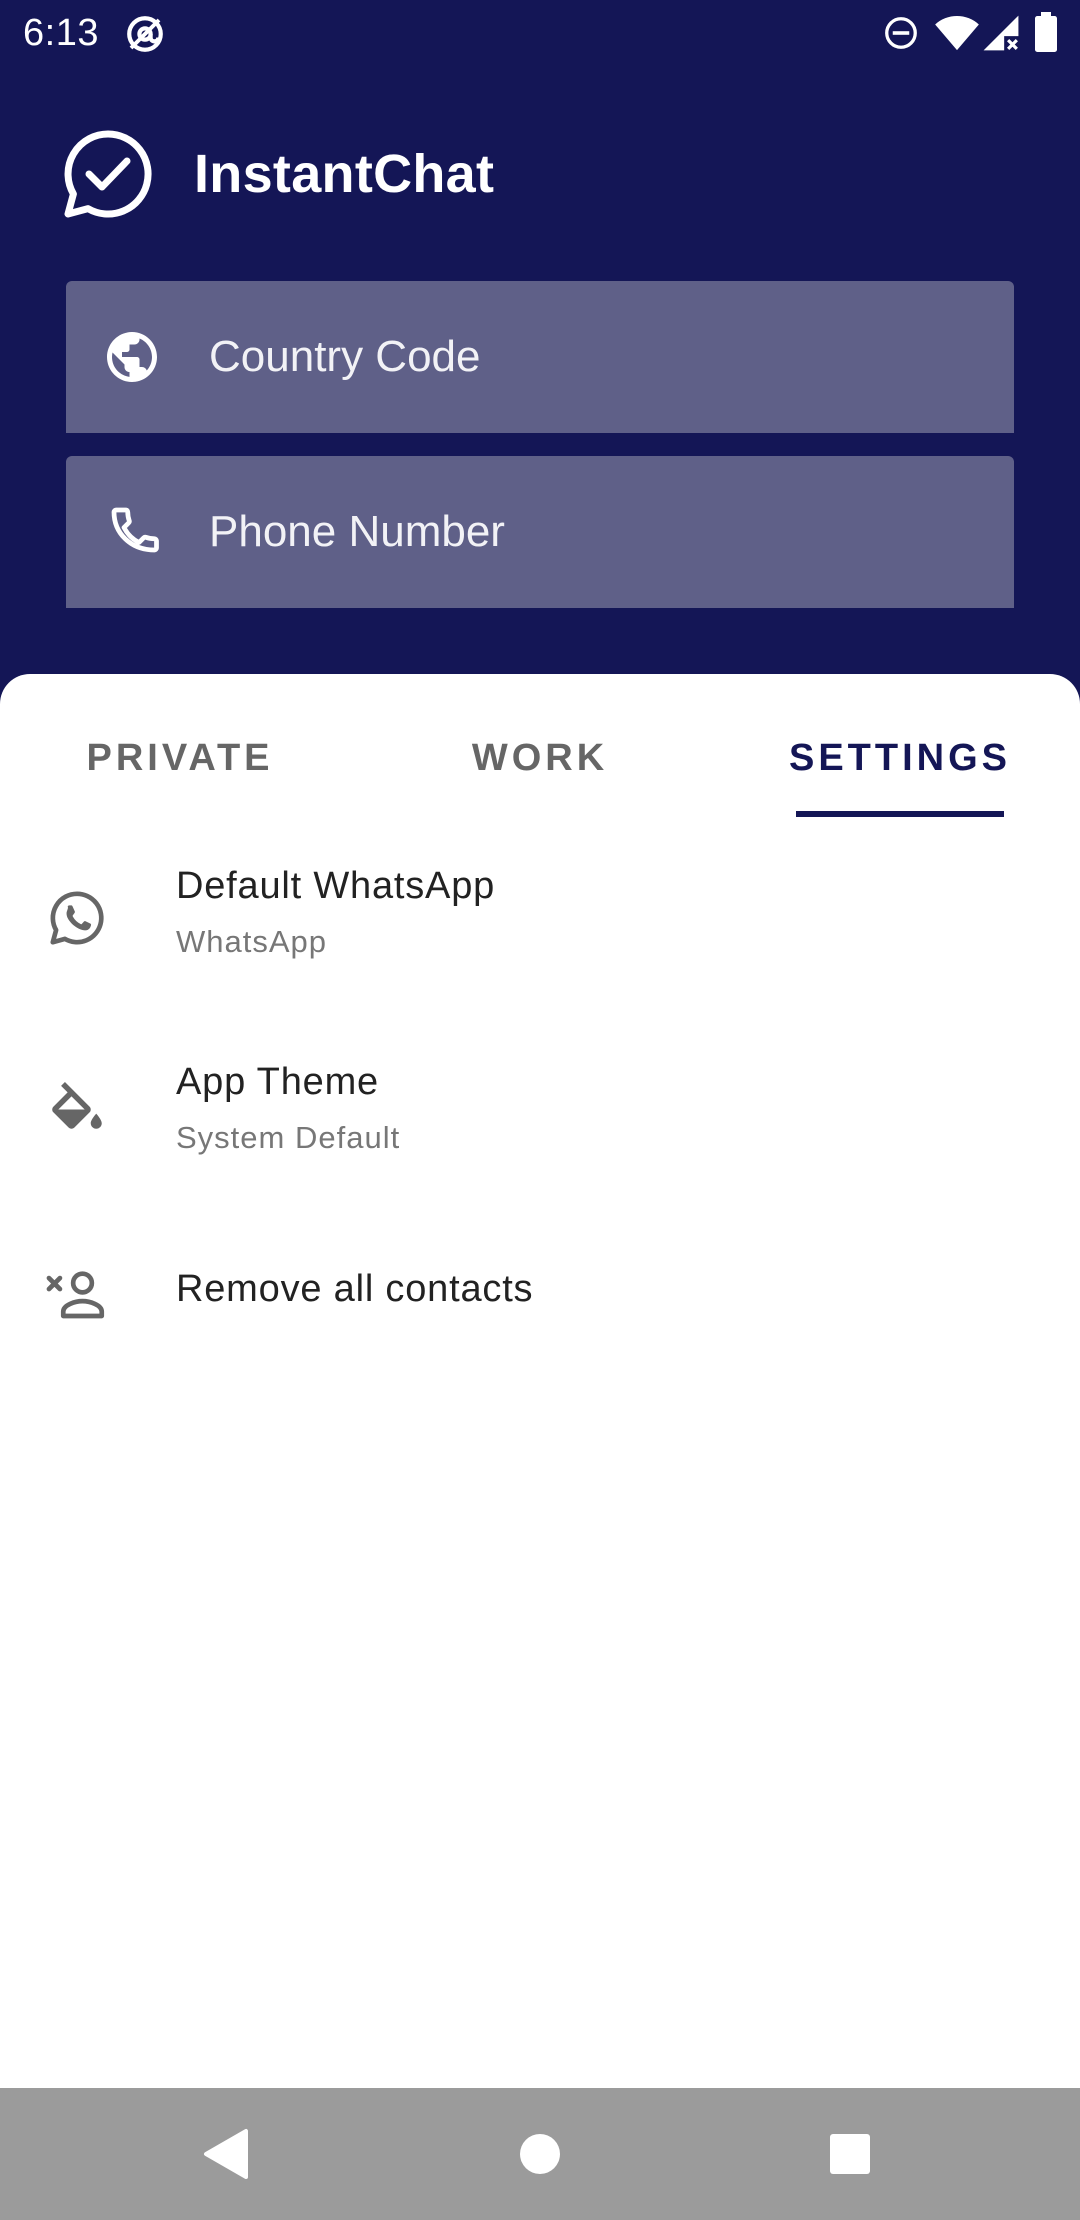  I want to click on wifi-icon, so click(957, 33).